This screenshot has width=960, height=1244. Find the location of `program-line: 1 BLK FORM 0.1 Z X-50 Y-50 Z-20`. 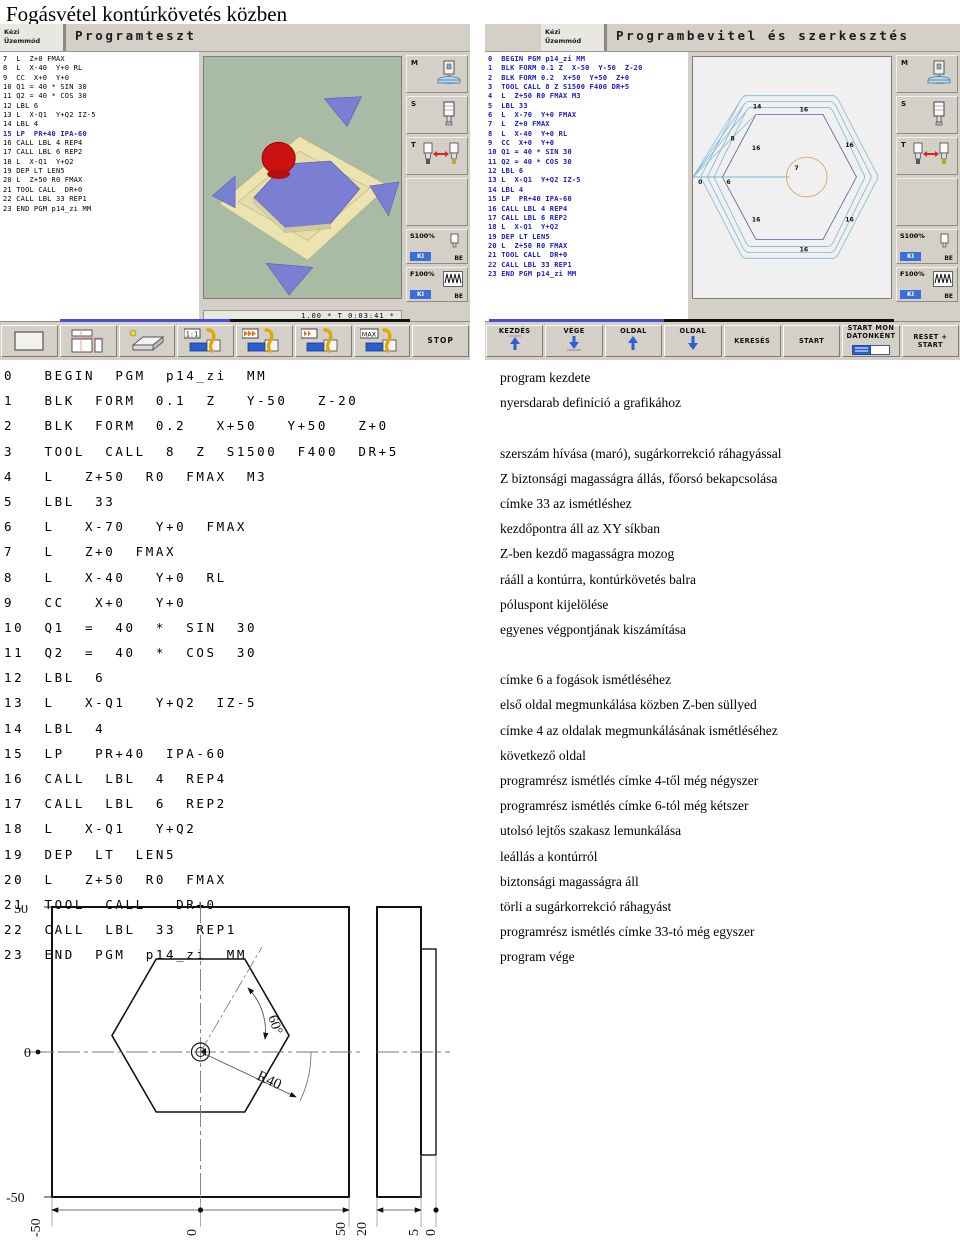

program-line: 1 BLK FORM 0.1 Z X-50 Y-50 Z-20 is located at coordinates (588, 68).